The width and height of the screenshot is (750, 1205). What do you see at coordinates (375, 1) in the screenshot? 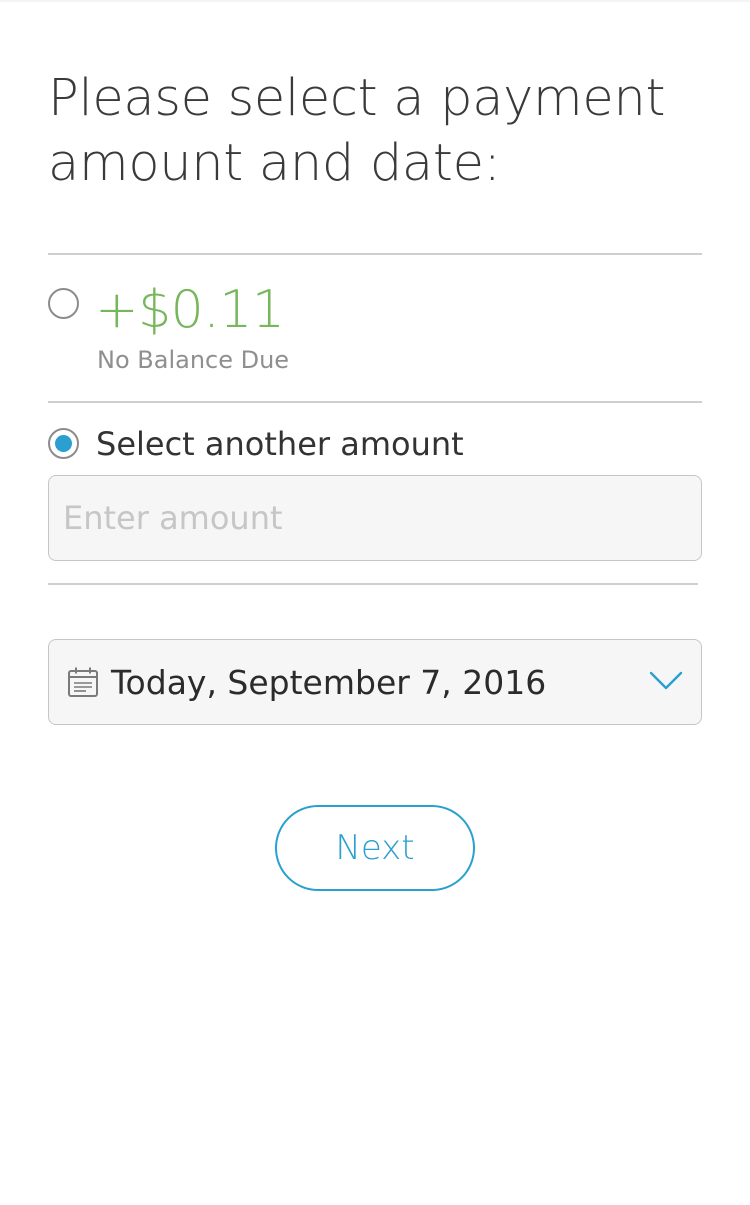
I see `top-edge` at bounding box center [375, 1].